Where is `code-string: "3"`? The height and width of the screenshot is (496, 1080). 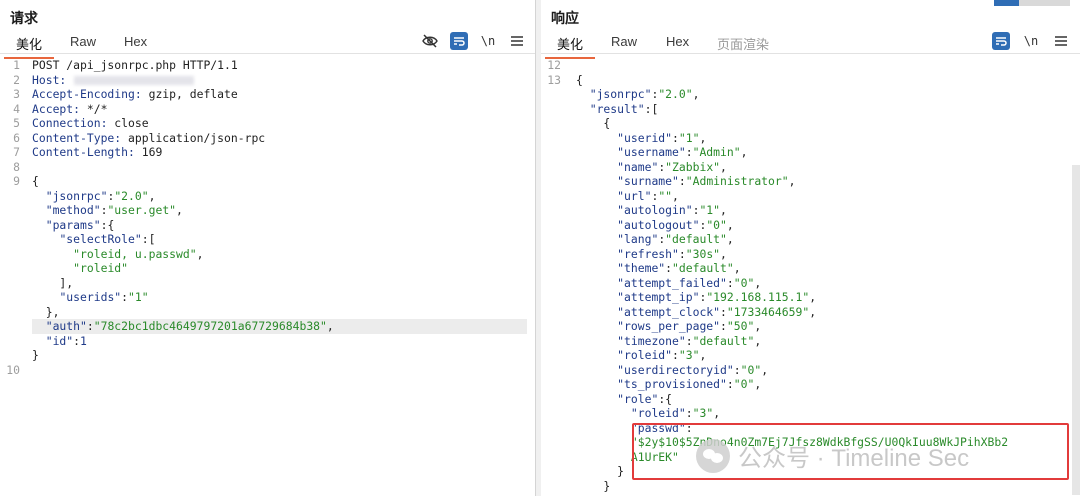 code-string: "3" is located at coordinates (703, 413).